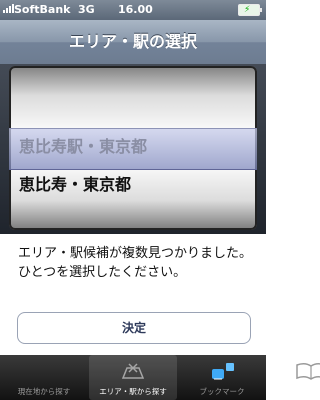  I want to click on tab-current-location: 現在地から探す, so click(72, 377).